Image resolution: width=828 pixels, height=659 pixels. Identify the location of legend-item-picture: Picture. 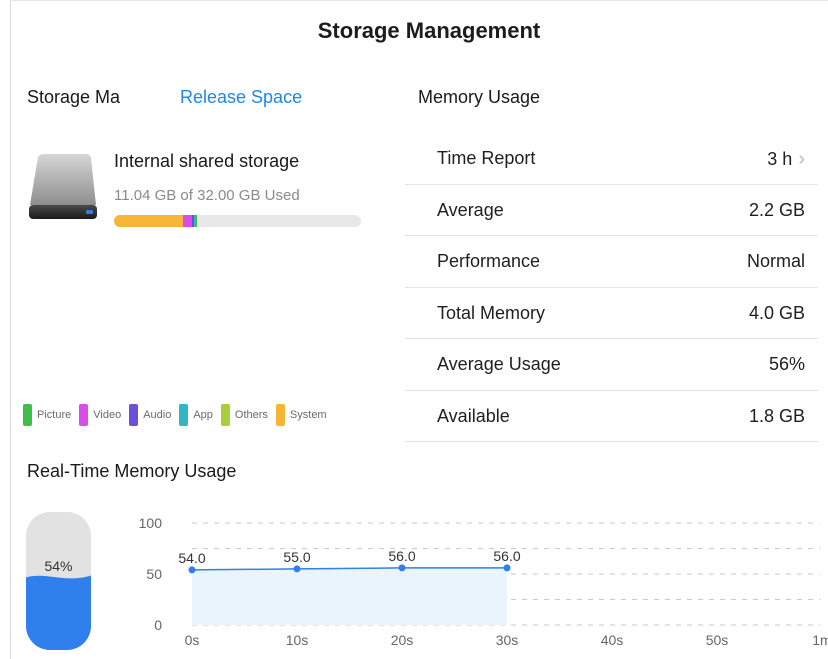
(47, 415).